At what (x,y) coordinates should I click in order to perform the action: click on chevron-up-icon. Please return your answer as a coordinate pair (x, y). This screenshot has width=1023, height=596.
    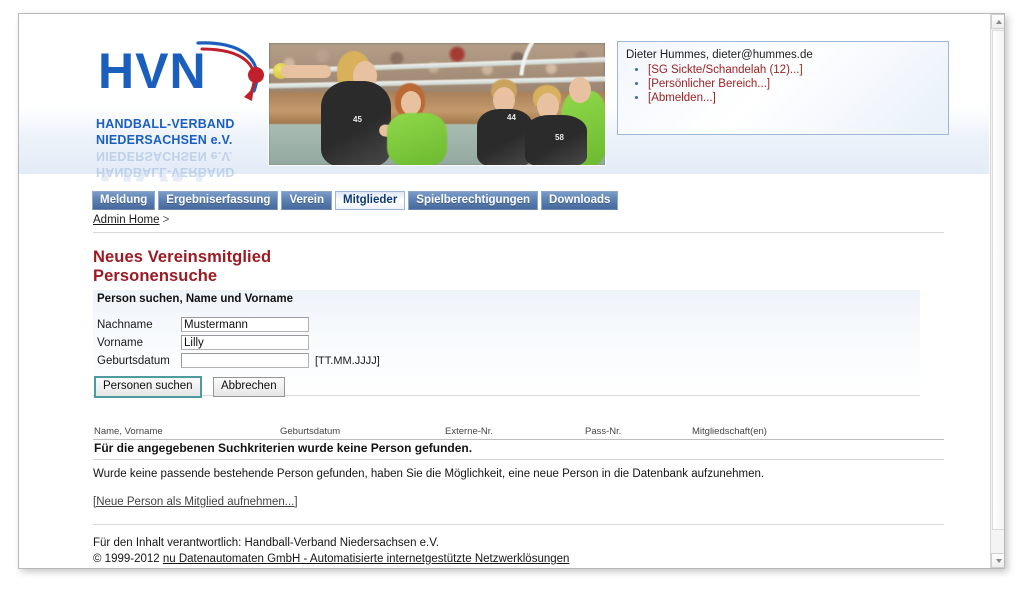
    Looking at the image, I should click on (998, 21).